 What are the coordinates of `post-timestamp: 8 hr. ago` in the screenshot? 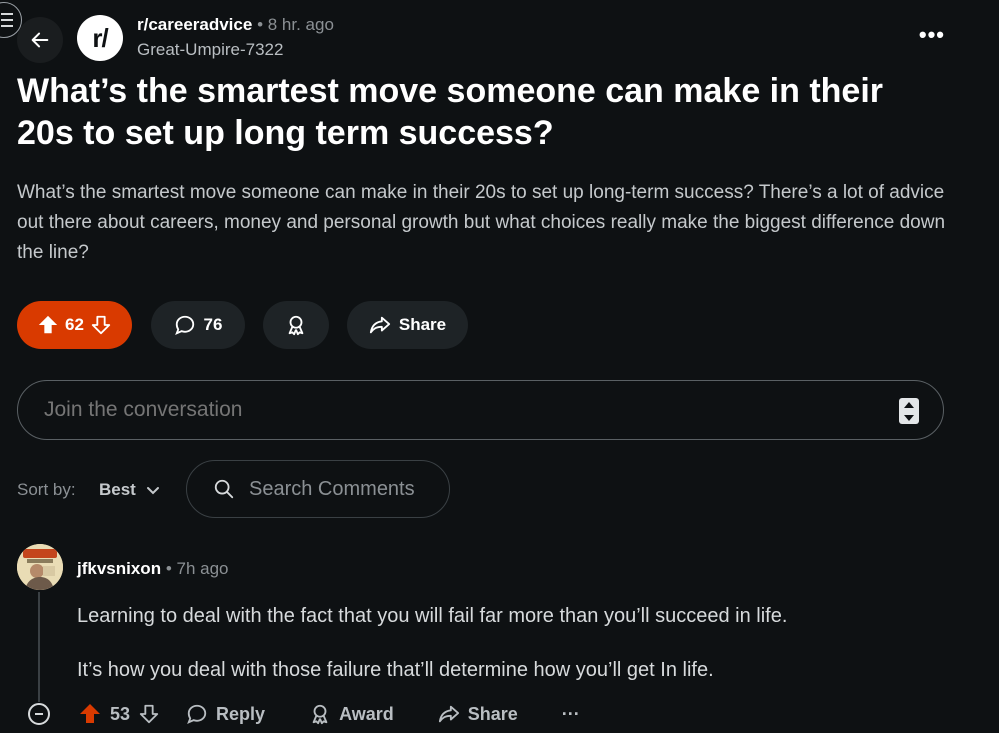 It's located at (300, 24).